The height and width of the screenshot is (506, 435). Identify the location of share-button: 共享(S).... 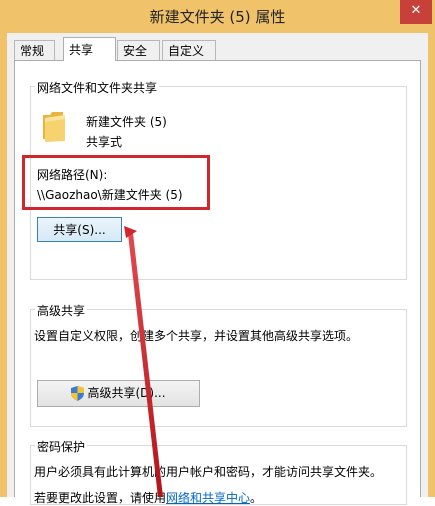
(79, 229).